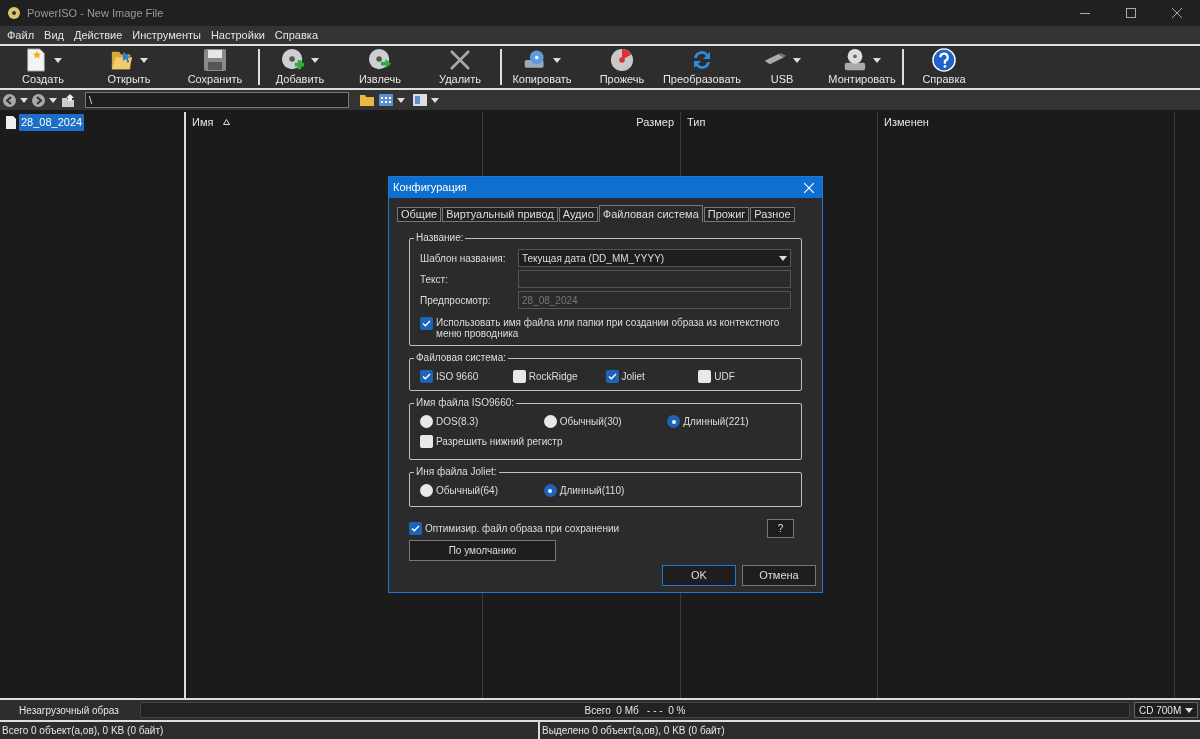 The width and height of the screenshot is (1200, 739). I want to click on menu-item: Настройки, so click(237, 35).